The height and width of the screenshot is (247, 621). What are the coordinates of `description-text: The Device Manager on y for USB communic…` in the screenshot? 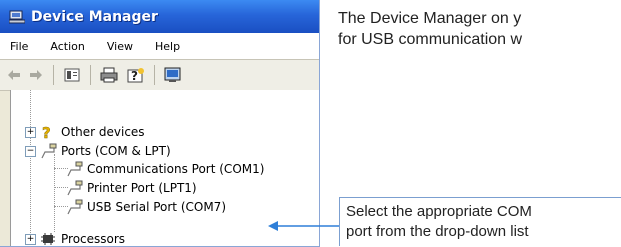 It's located at (479, 29).